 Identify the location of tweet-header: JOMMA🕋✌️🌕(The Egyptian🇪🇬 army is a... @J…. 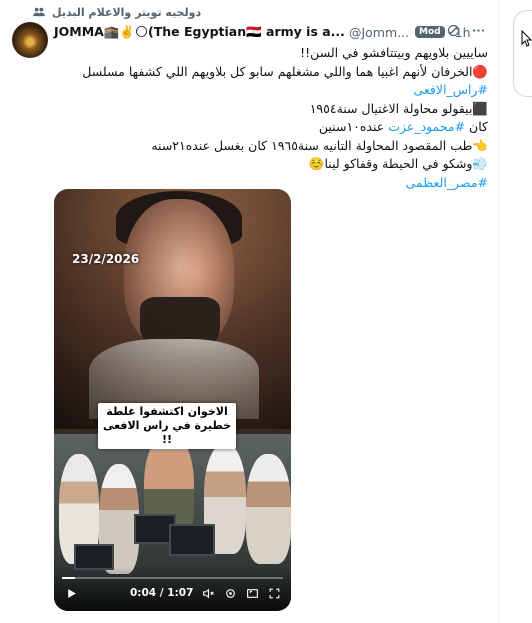
(274, 32).